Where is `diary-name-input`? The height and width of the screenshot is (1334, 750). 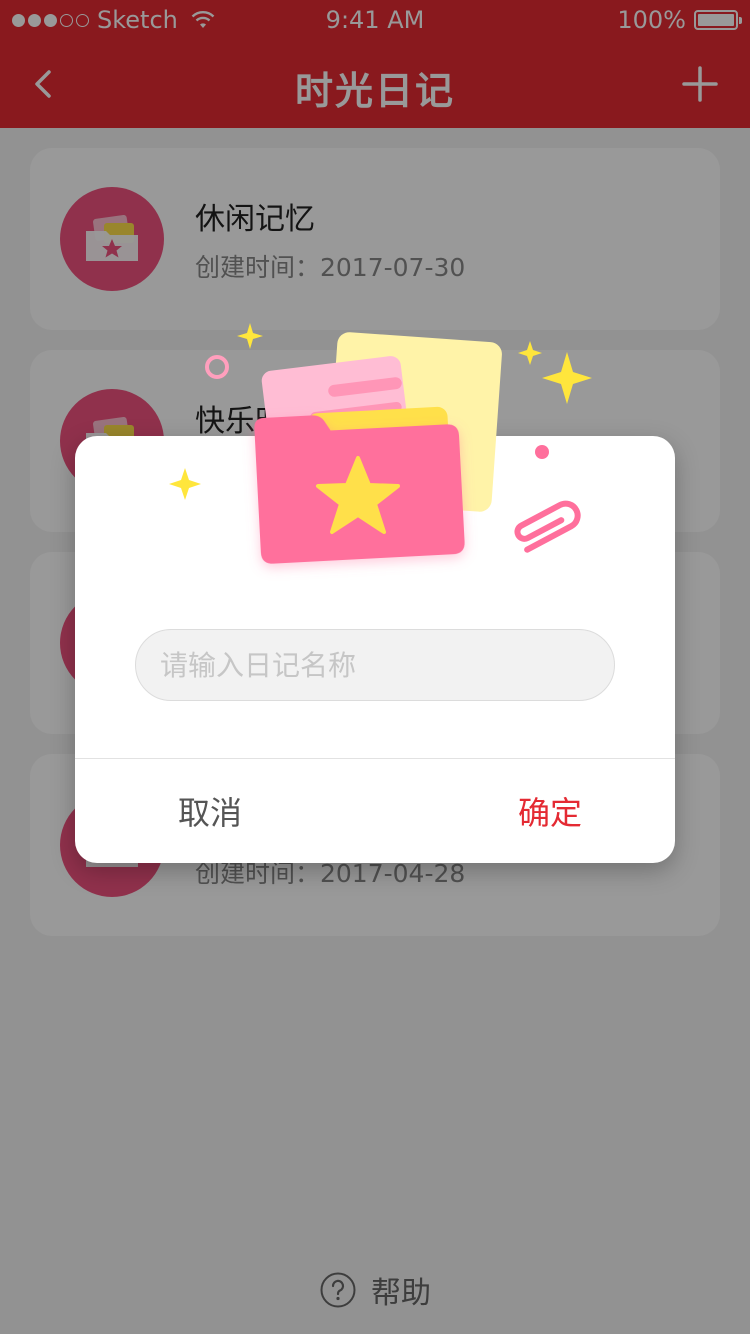
diary-name-input is located at coordinates (375, 665).